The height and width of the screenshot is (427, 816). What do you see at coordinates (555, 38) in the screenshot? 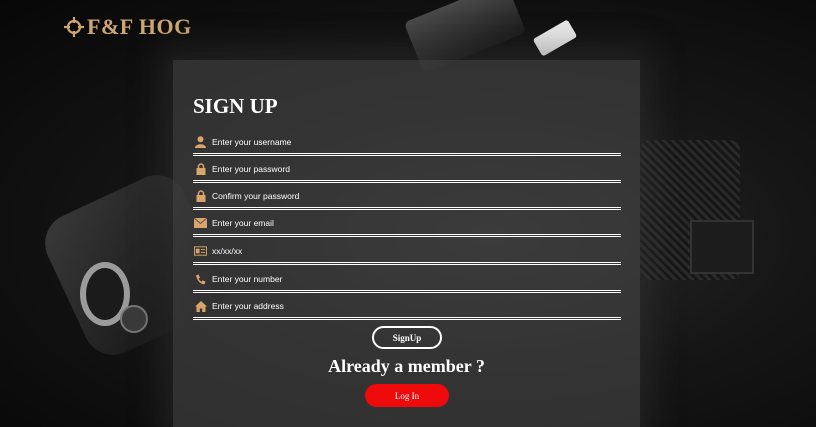
I see `background-sight` at bounding box center [555, 38].